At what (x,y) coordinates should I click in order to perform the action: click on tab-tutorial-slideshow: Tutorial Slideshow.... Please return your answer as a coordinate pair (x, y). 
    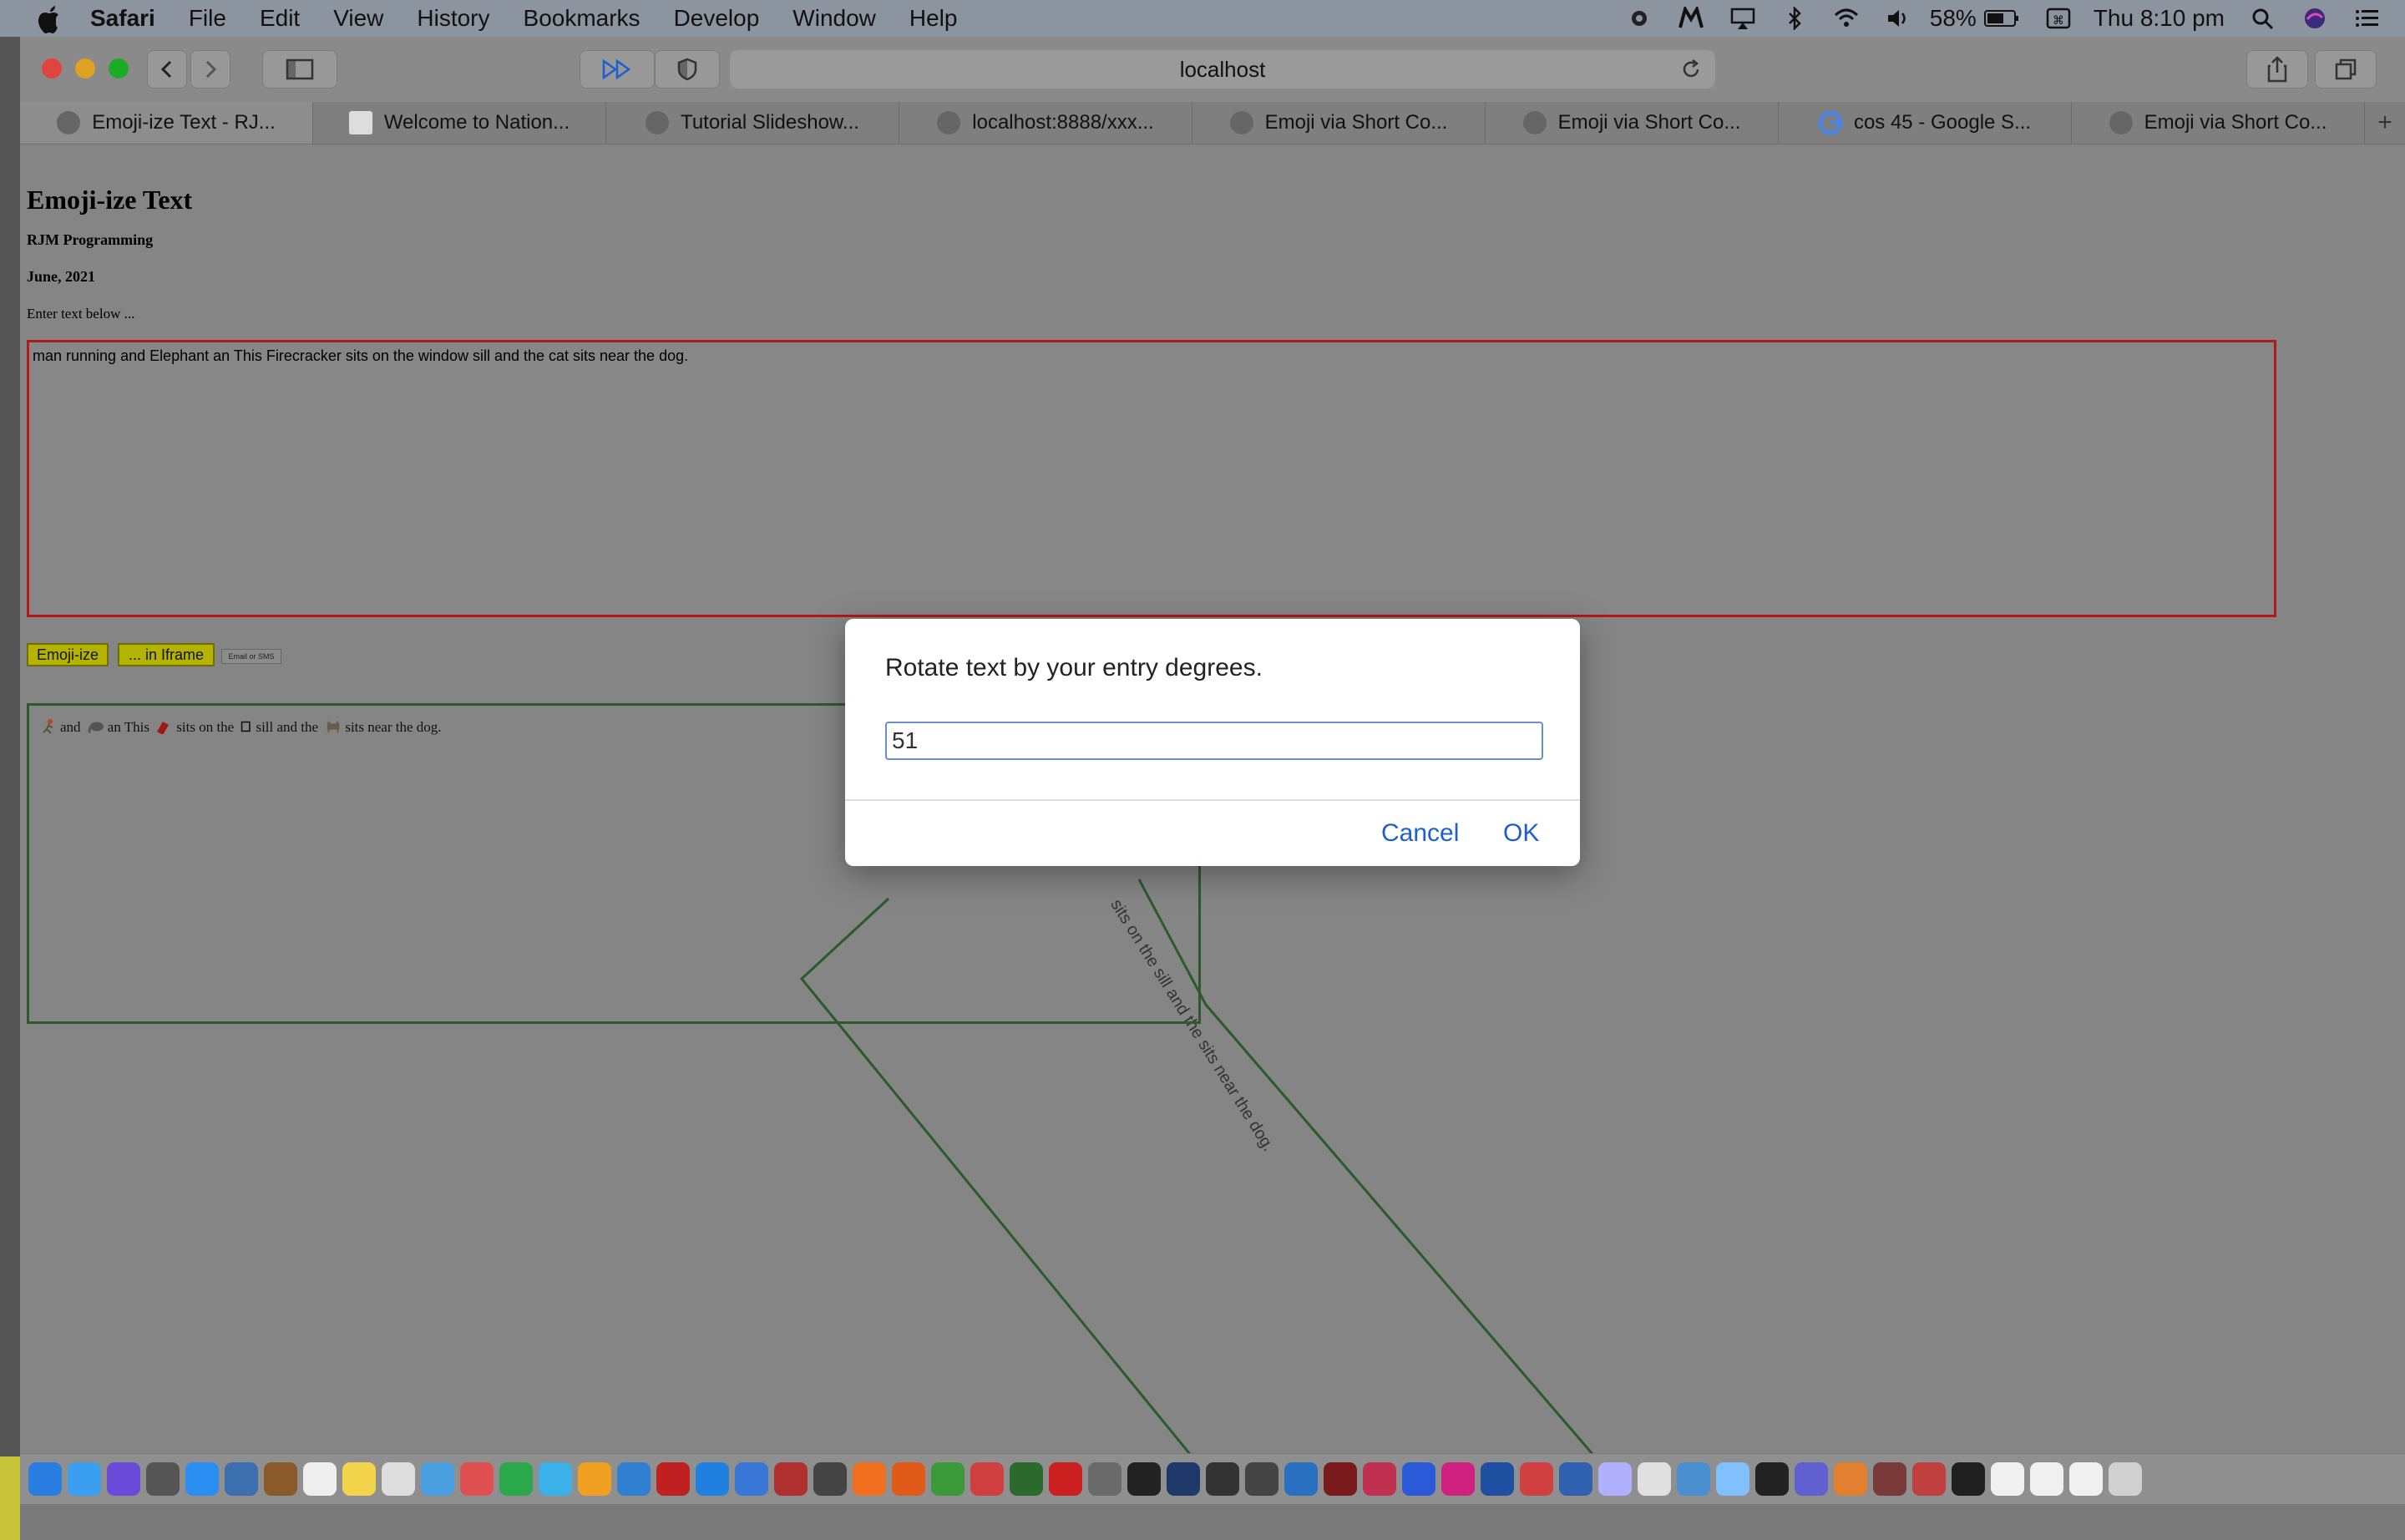
    Looking at the image, I should click on (752, 123).